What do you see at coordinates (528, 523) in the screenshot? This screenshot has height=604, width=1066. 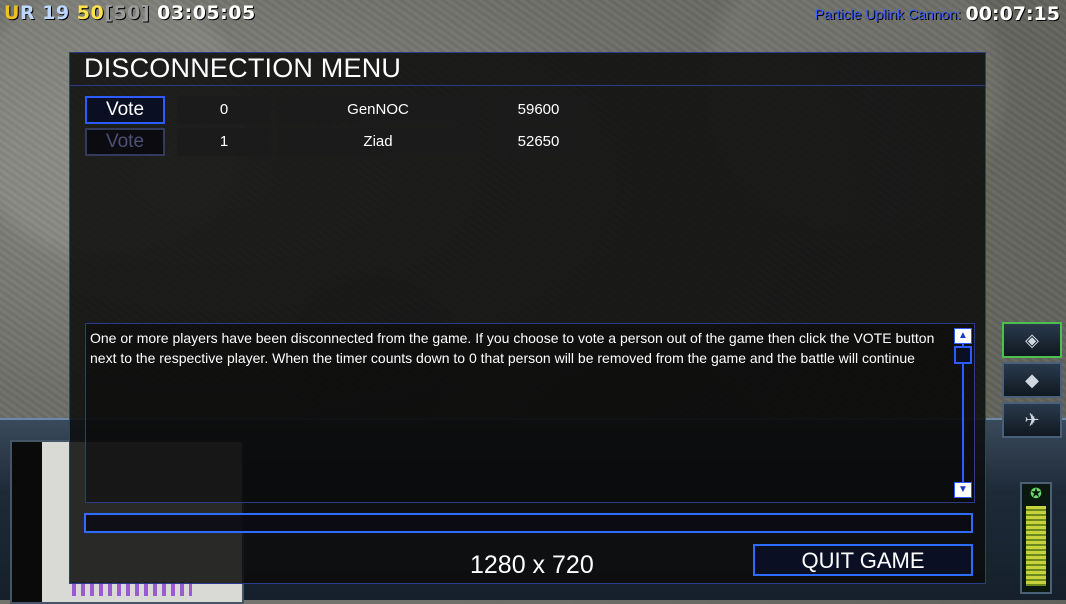 I see `chat-input` at bounding box center [528, 523].